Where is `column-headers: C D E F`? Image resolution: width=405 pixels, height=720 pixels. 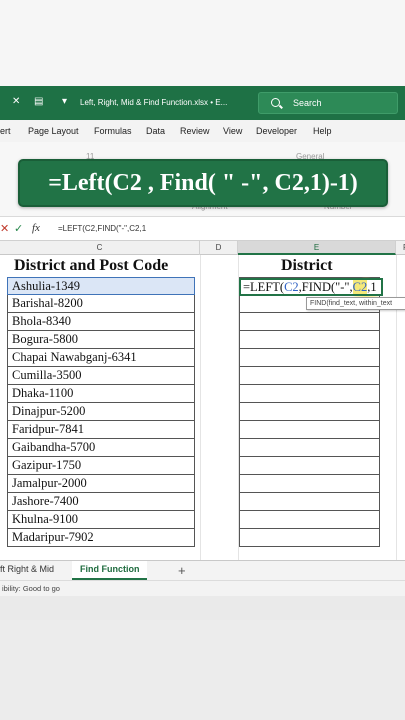
column-headers: C D E F is located at coordinates (202, 248).